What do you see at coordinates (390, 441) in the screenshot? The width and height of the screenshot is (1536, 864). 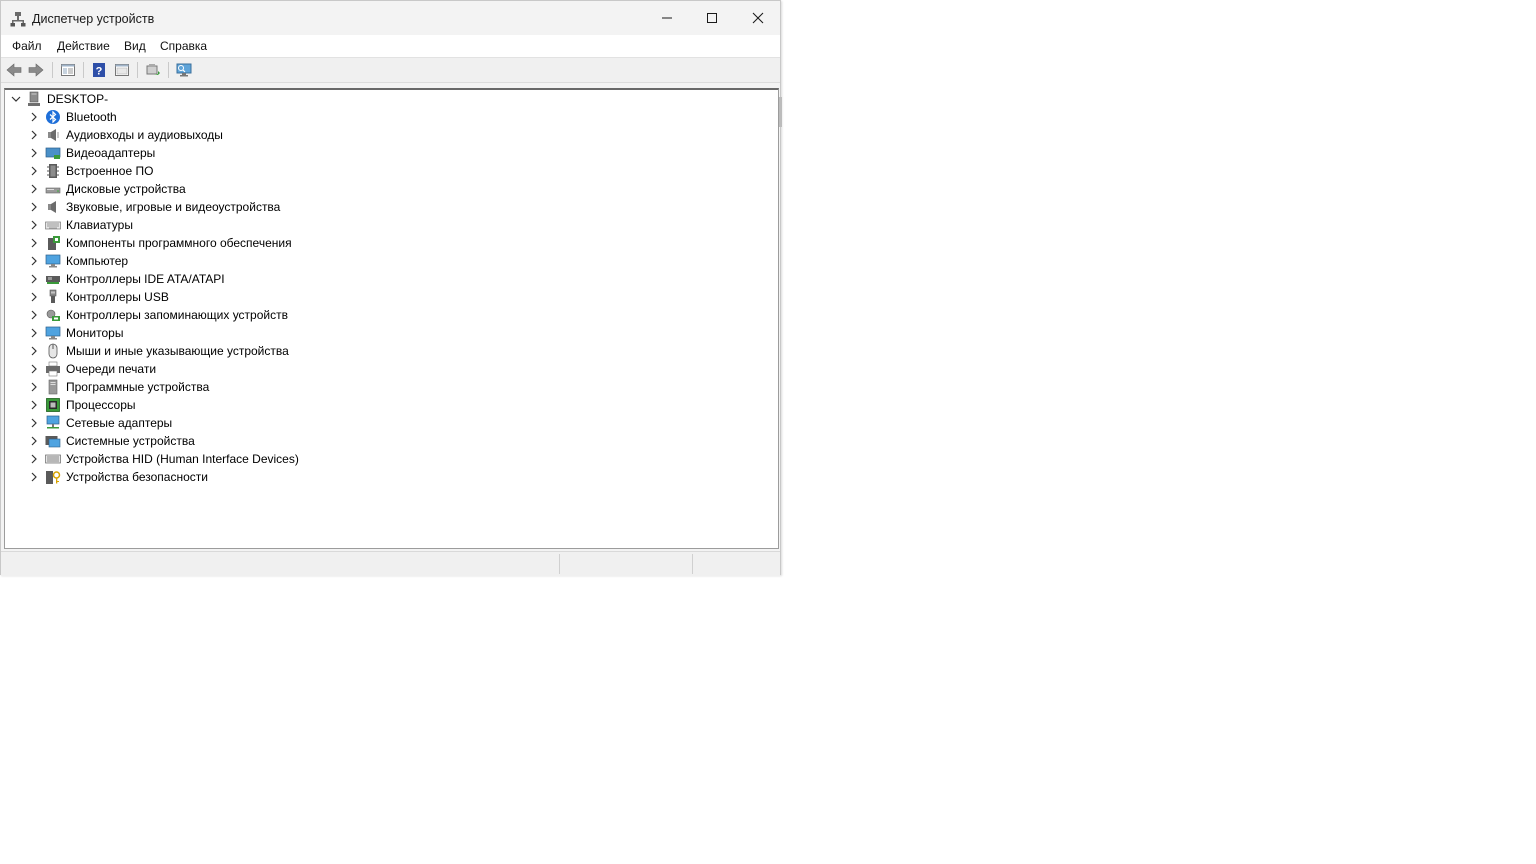 I see `tree-item: Системные устройства` at bounding box center [390, 441].